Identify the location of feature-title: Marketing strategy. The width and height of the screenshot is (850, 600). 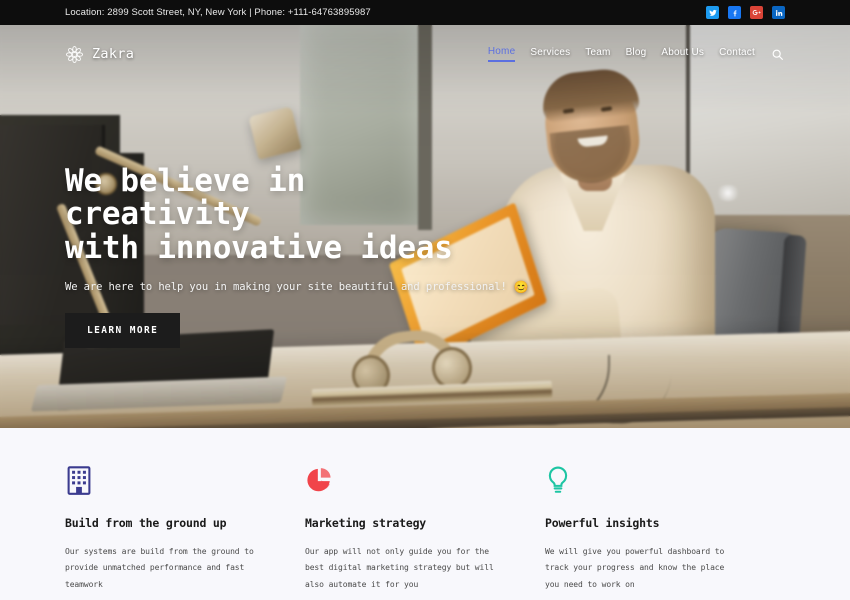
(366, 523).